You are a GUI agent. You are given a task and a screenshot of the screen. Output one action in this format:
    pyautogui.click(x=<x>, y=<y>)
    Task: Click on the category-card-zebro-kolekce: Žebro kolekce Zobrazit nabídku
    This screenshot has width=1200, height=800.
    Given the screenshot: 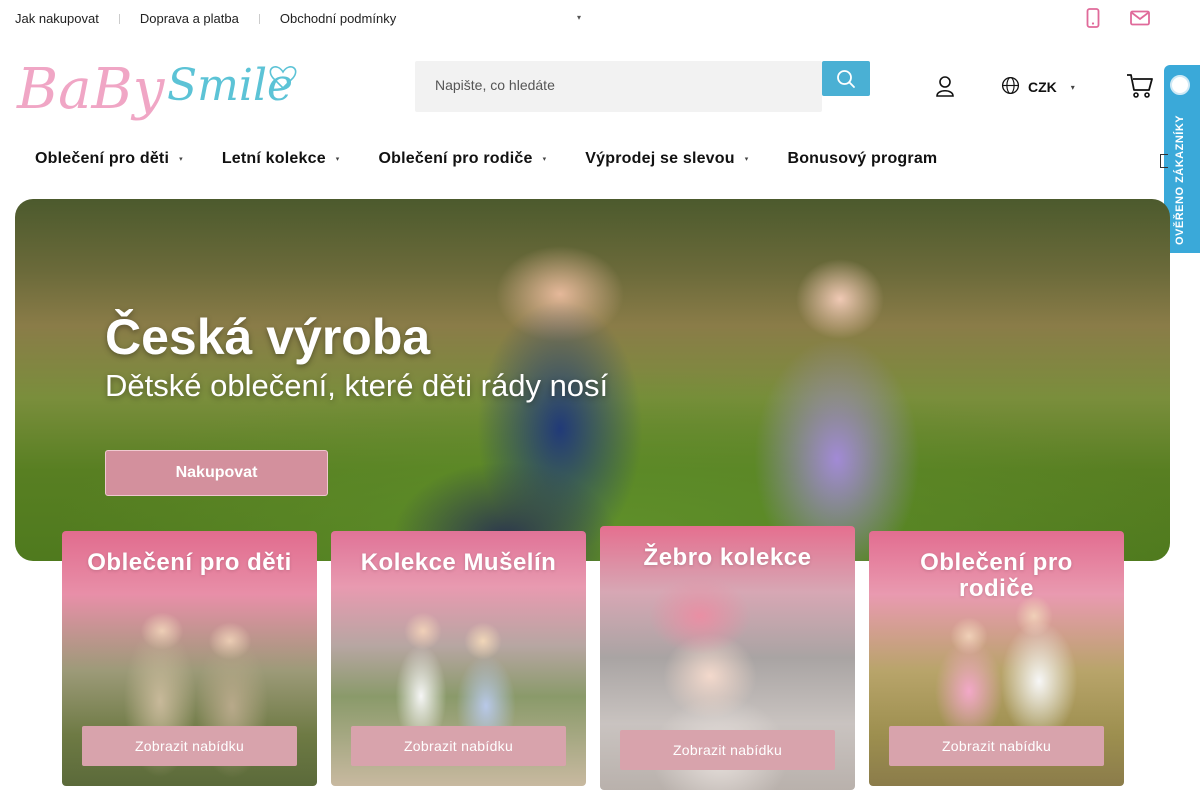 What is the action you would take?
    pyautogui.click(x=727, y=658)
    